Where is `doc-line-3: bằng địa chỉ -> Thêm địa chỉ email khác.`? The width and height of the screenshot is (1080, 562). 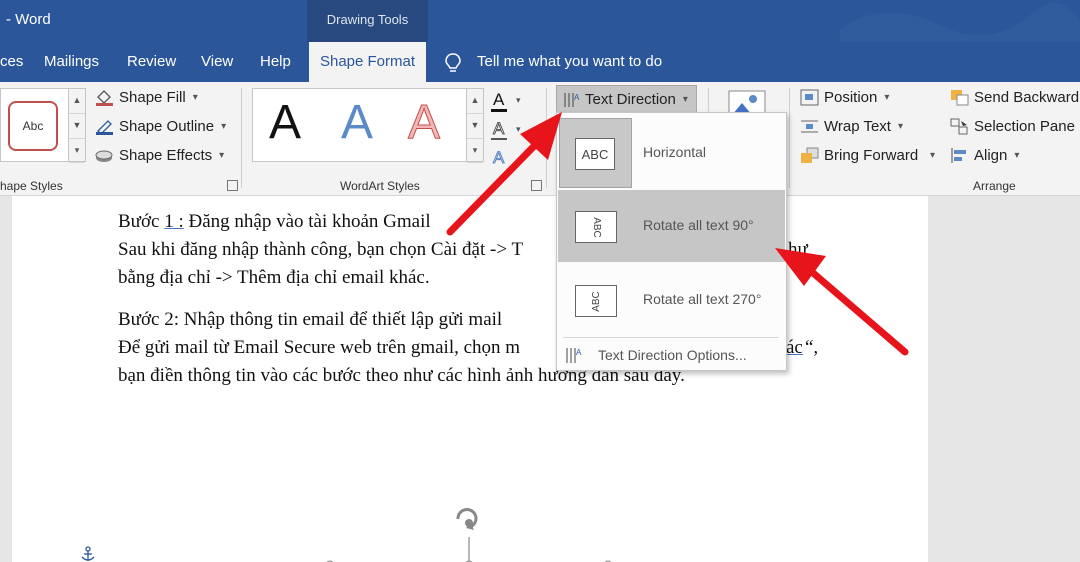
doc-line-3: bằng địa chỉ -> Thêm địa chỉ email khác. is located at coordinates (274, 278).